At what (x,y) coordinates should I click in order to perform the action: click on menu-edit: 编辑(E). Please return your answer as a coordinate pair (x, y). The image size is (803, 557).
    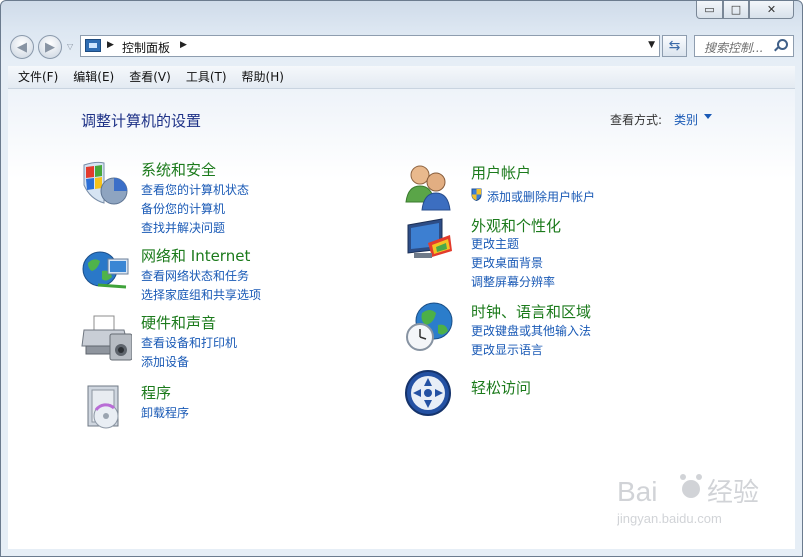
    Looking at the image, I should click on (91, 77).